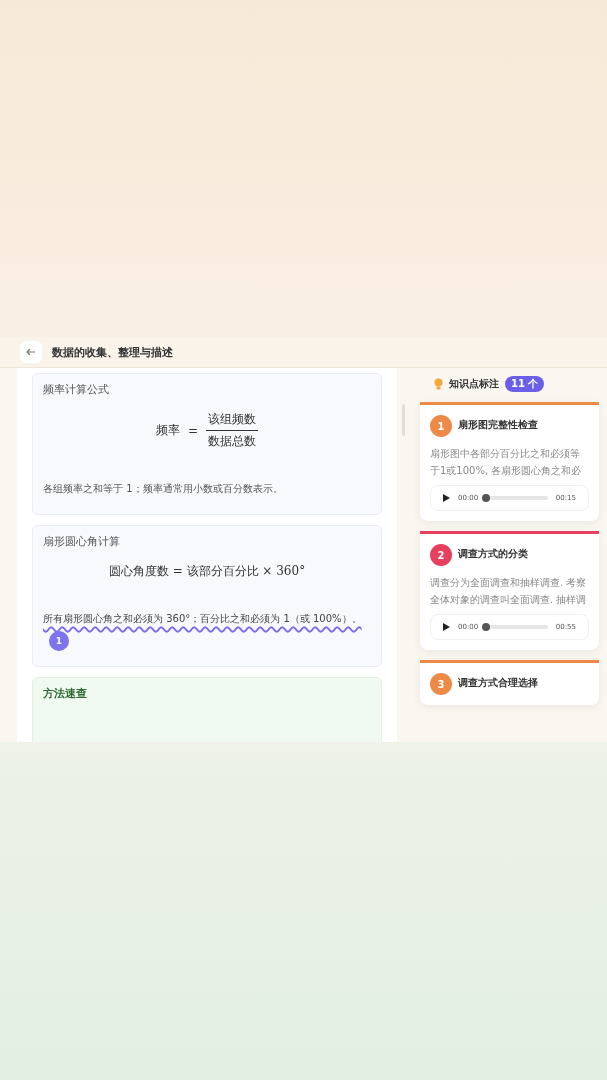 The width and height of the screenshot is (607, 1080). Describe the element at coordinates (493, 554) in the screenshot. I see `card-title: 调查方式的分类` at that location.